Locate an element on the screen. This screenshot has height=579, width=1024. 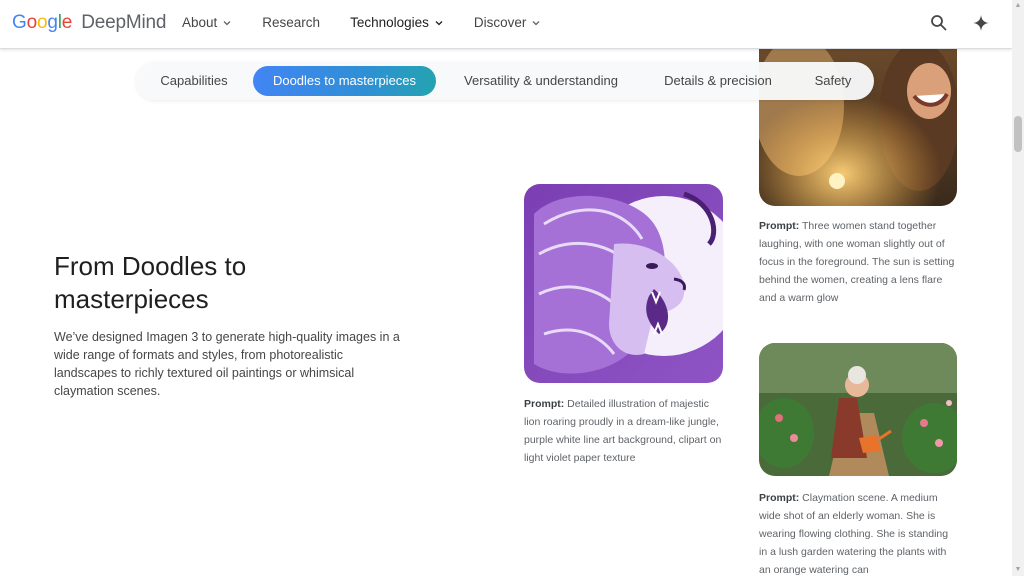
logo-google-wordmark: Google is located at coordinates (42, 22).